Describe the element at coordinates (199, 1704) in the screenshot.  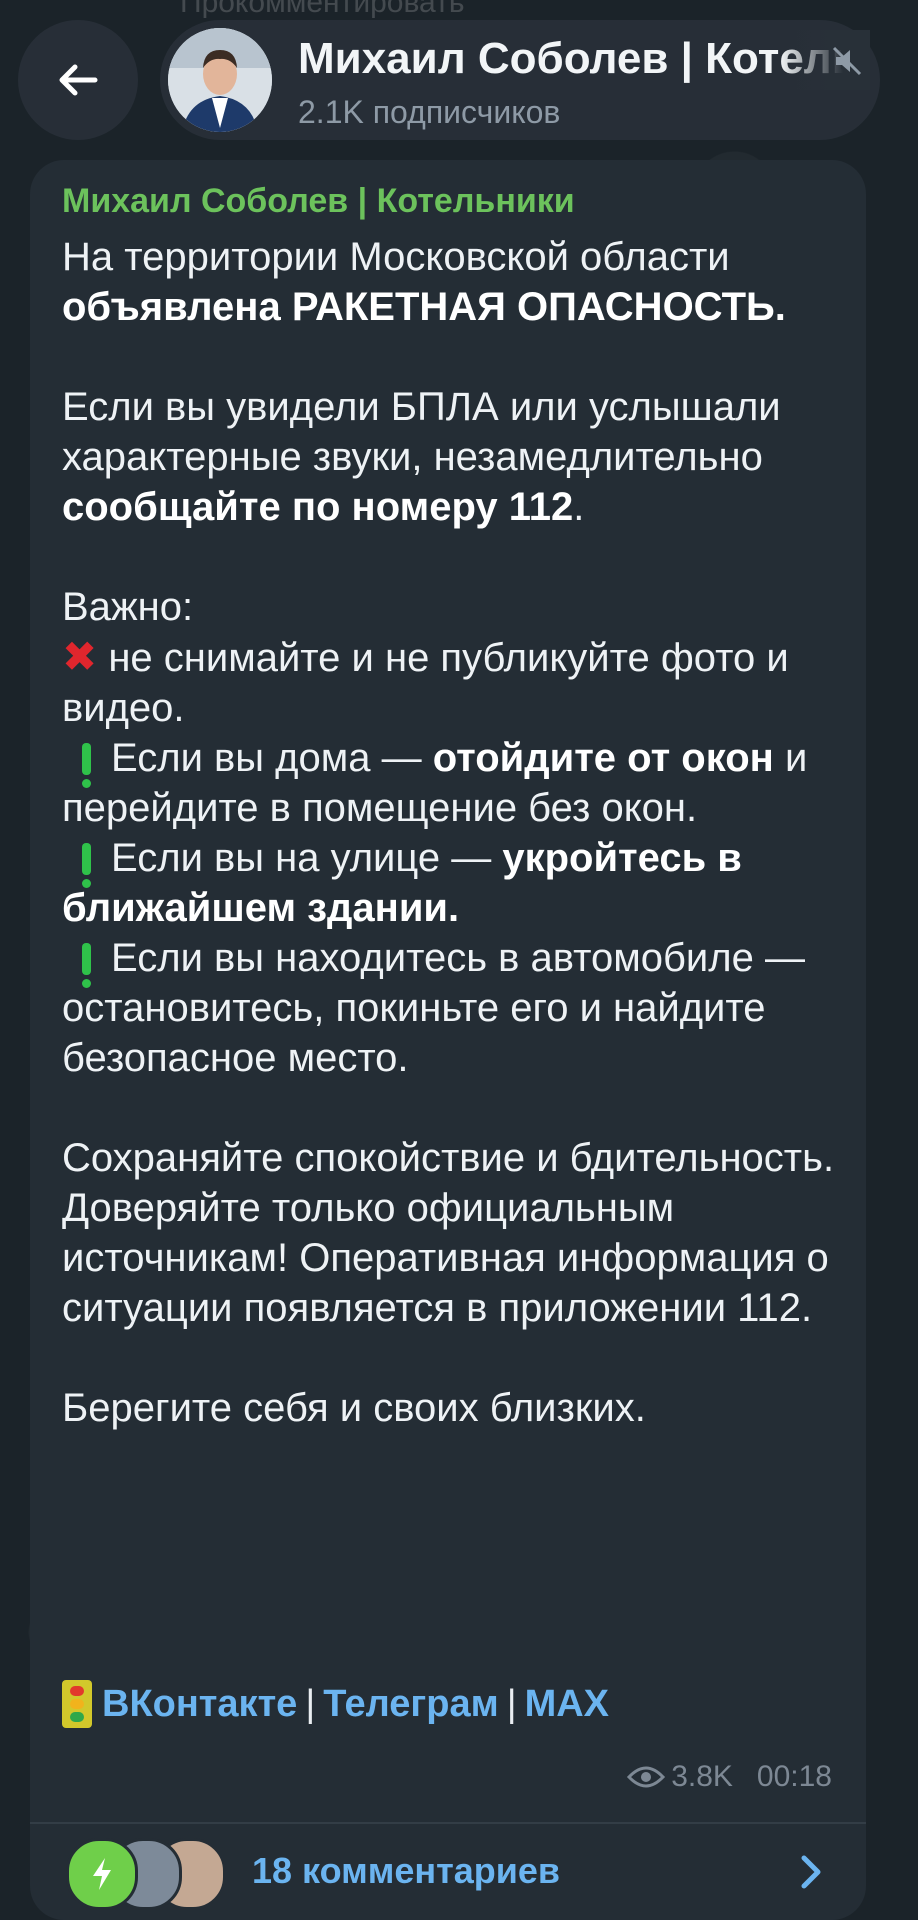
I see `link-vkontakte: ВКонтакте` at that location.